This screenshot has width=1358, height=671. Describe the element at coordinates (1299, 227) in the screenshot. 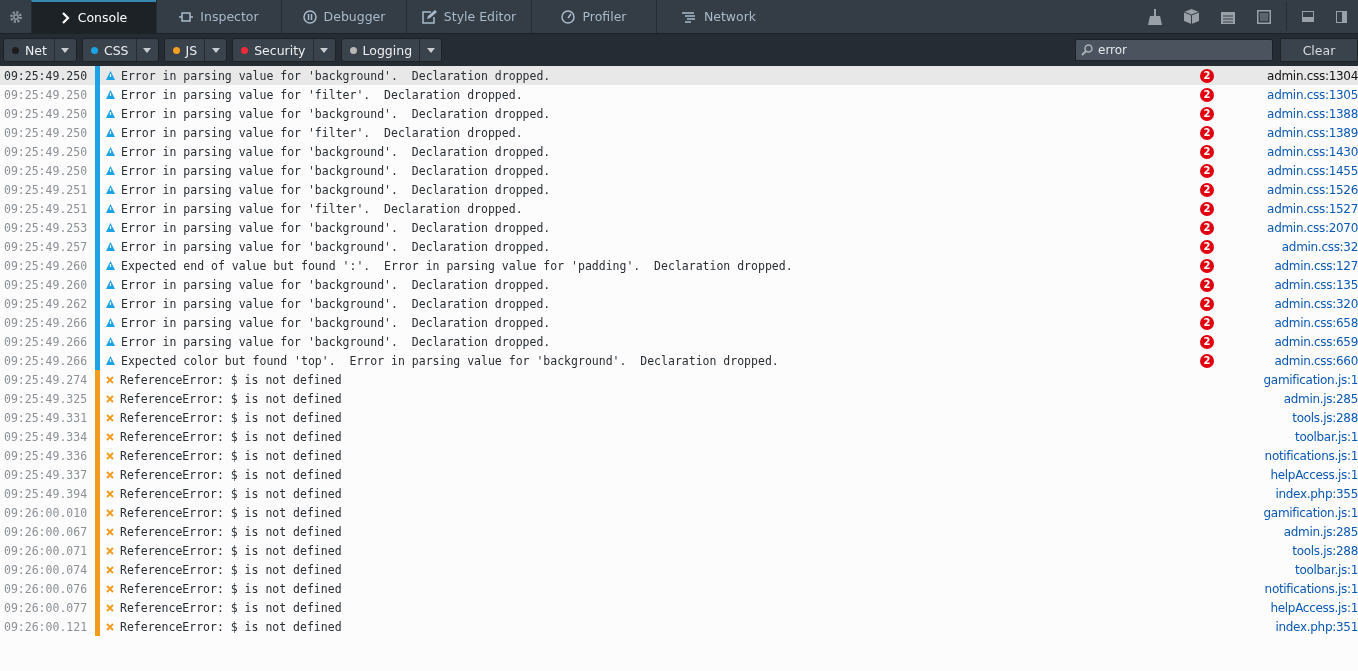

I see `source-link: admin.css:2070` at that location.